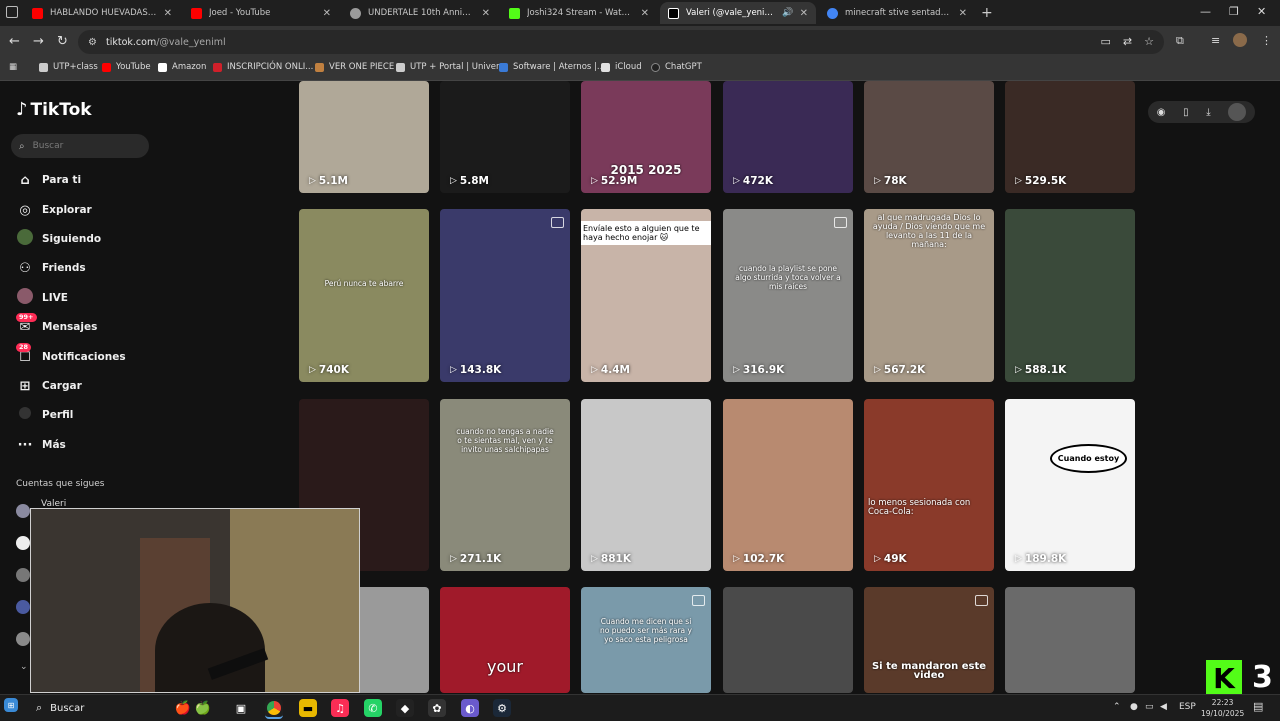 The width and height of the screenshot is (1280, 721). What do you see at coordinates (1237, 112) in the screenshot?
I see `user-avatar` at bounding box center [1237, 112].